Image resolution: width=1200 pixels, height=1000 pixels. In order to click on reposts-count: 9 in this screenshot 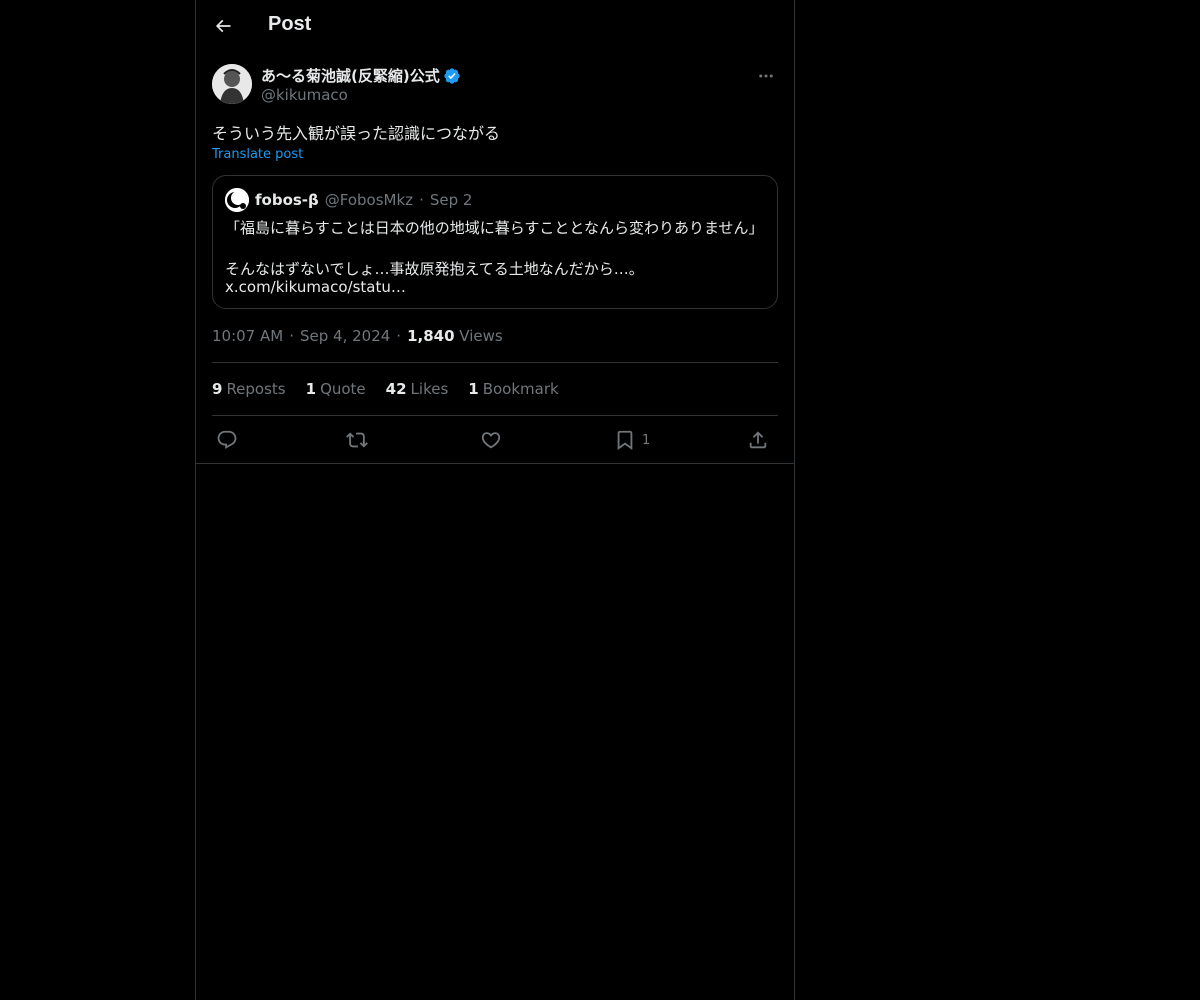, I will do `click(217, 389)`.